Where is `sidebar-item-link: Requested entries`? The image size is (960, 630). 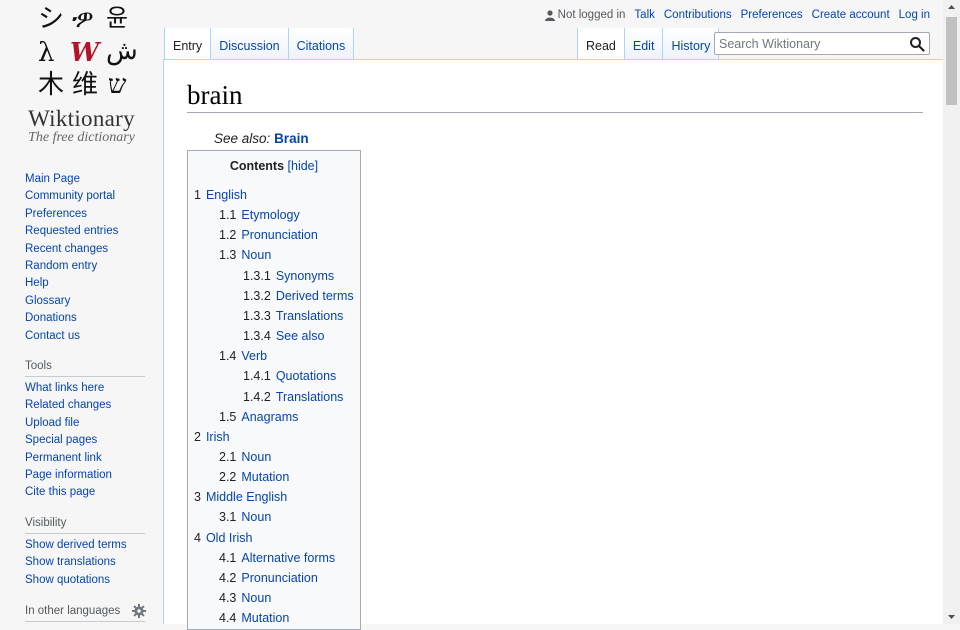 sidebar-item-link: Requested entries is located at coordinates (71, 231).